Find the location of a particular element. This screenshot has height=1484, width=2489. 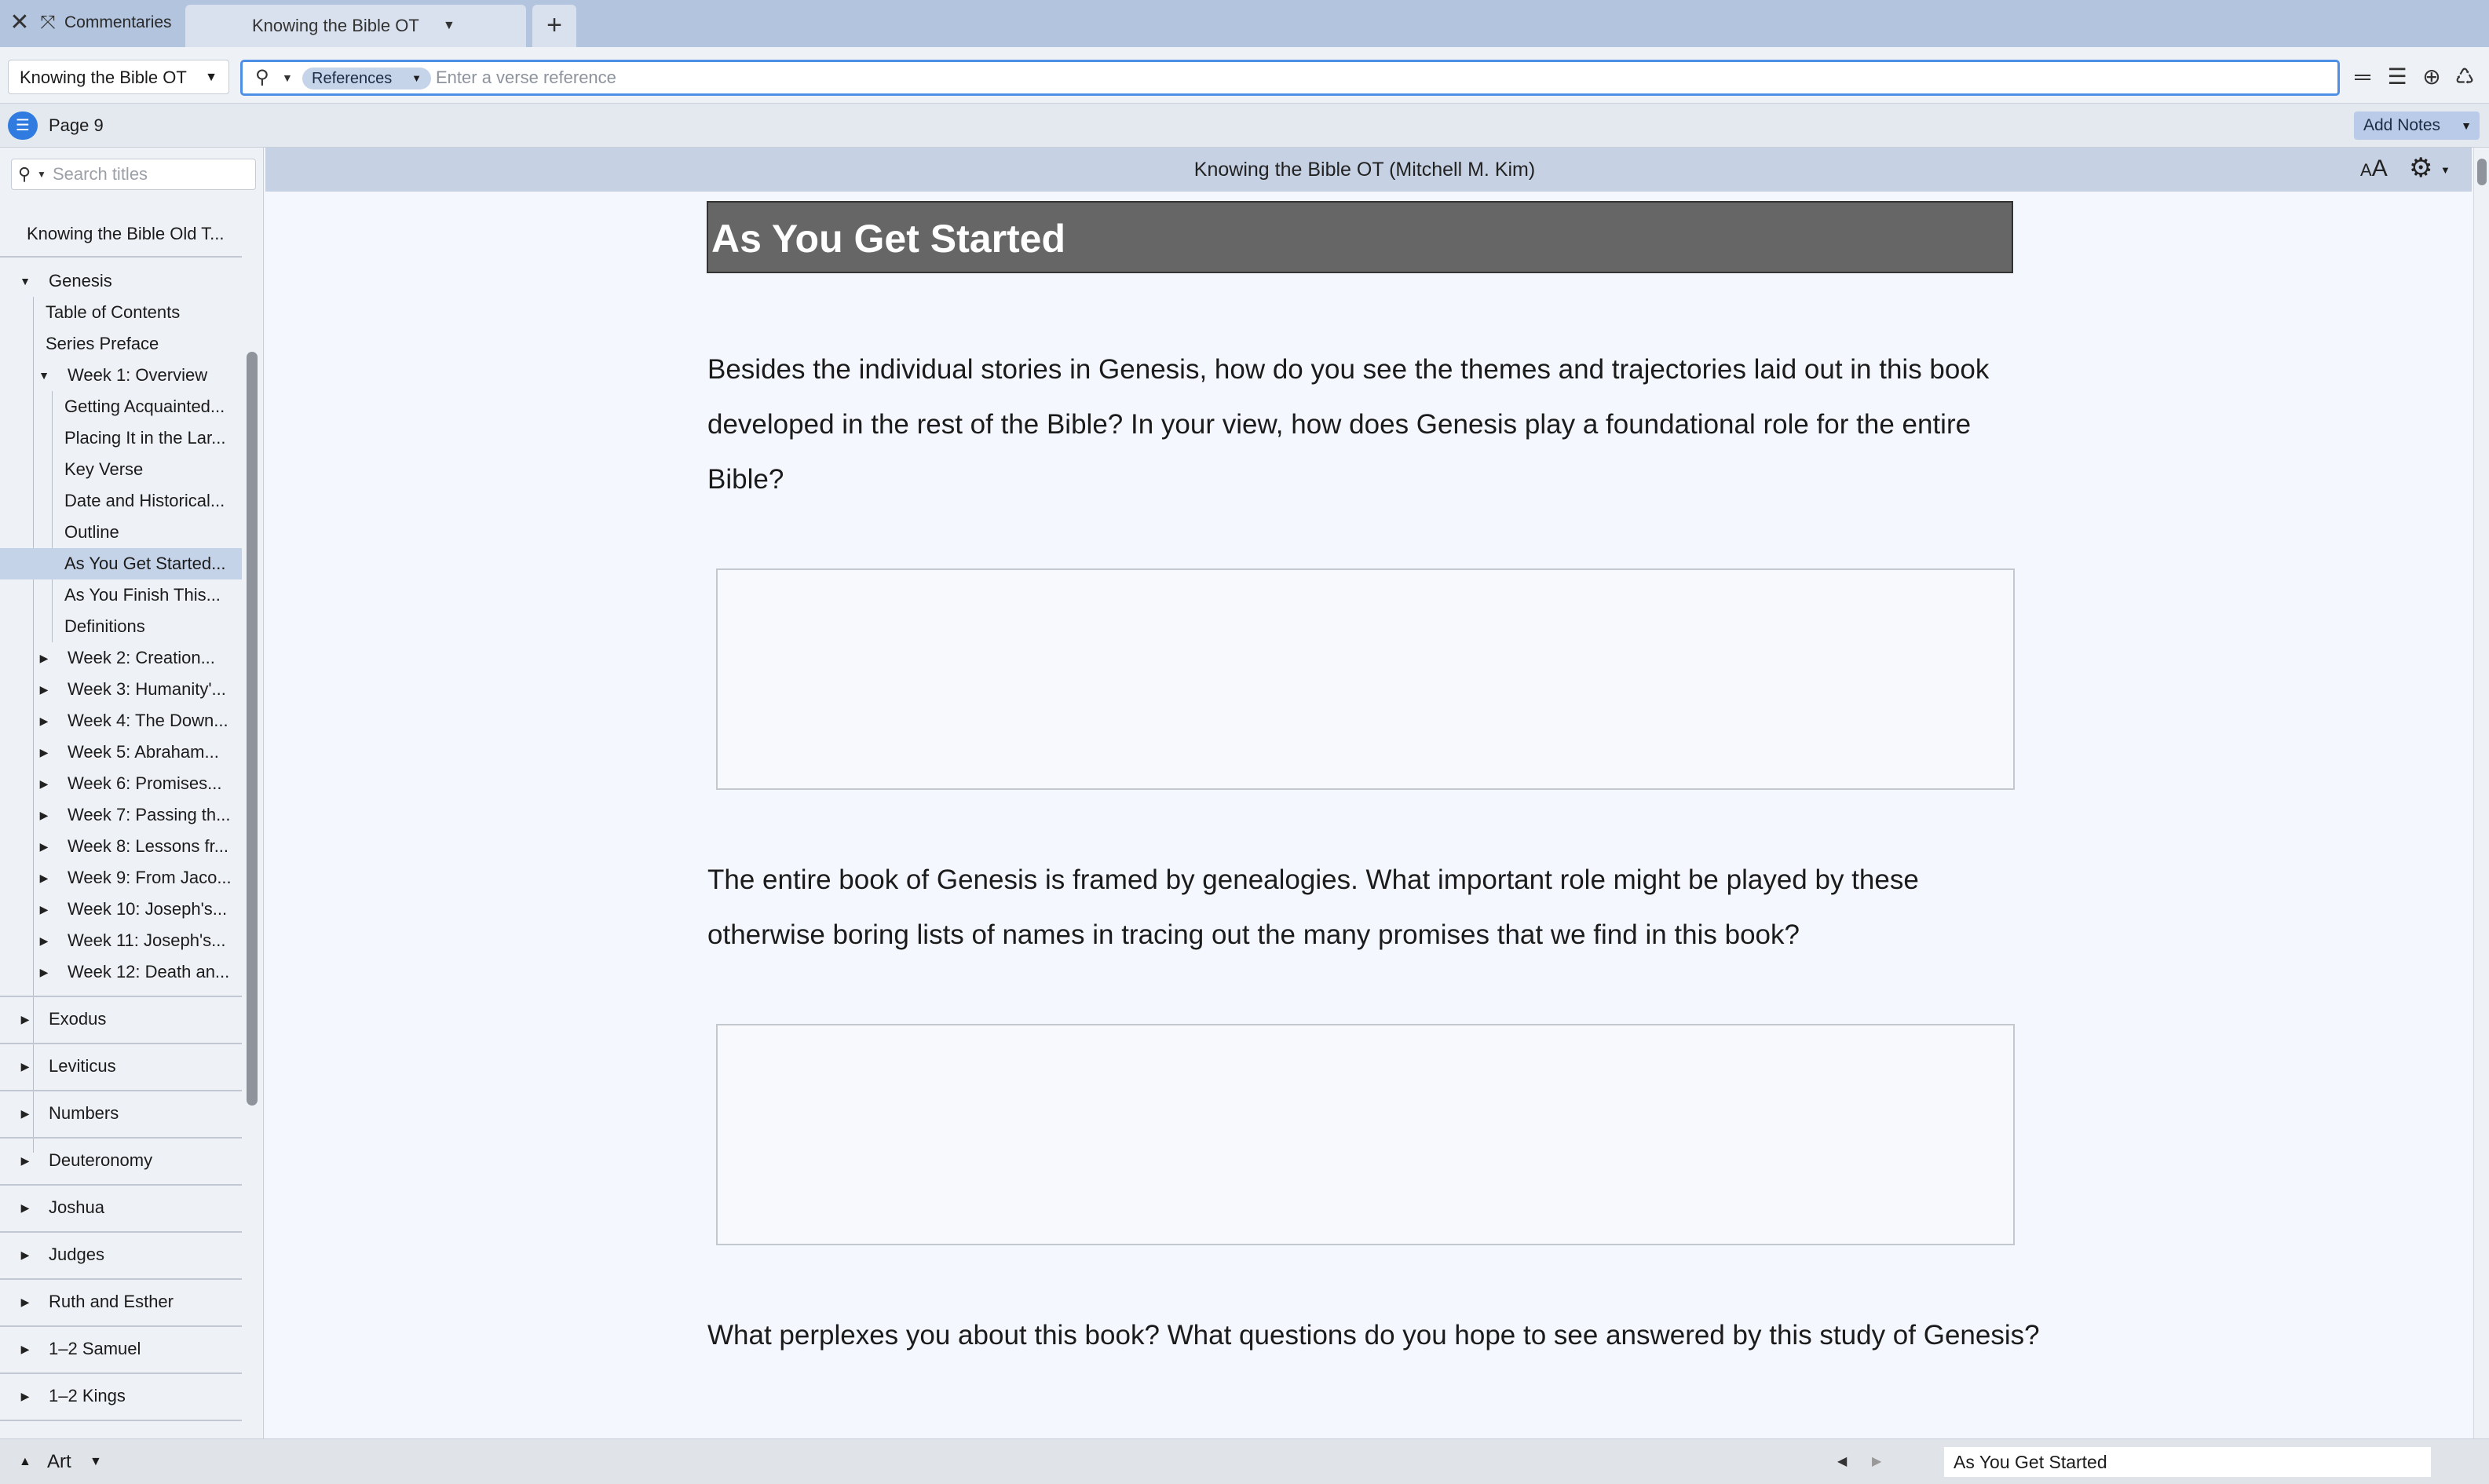

add-notes-button: Add Notes ▼ is located at coordinates (2417, 125).